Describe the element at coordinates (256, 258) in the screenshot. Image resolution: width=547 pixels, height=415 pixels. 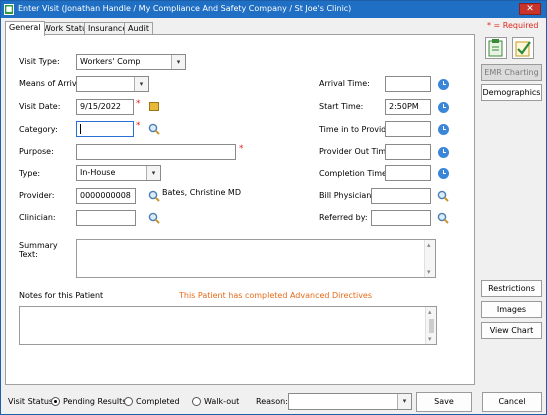
I see `summary-text-area: ▴ ▾` at that location.